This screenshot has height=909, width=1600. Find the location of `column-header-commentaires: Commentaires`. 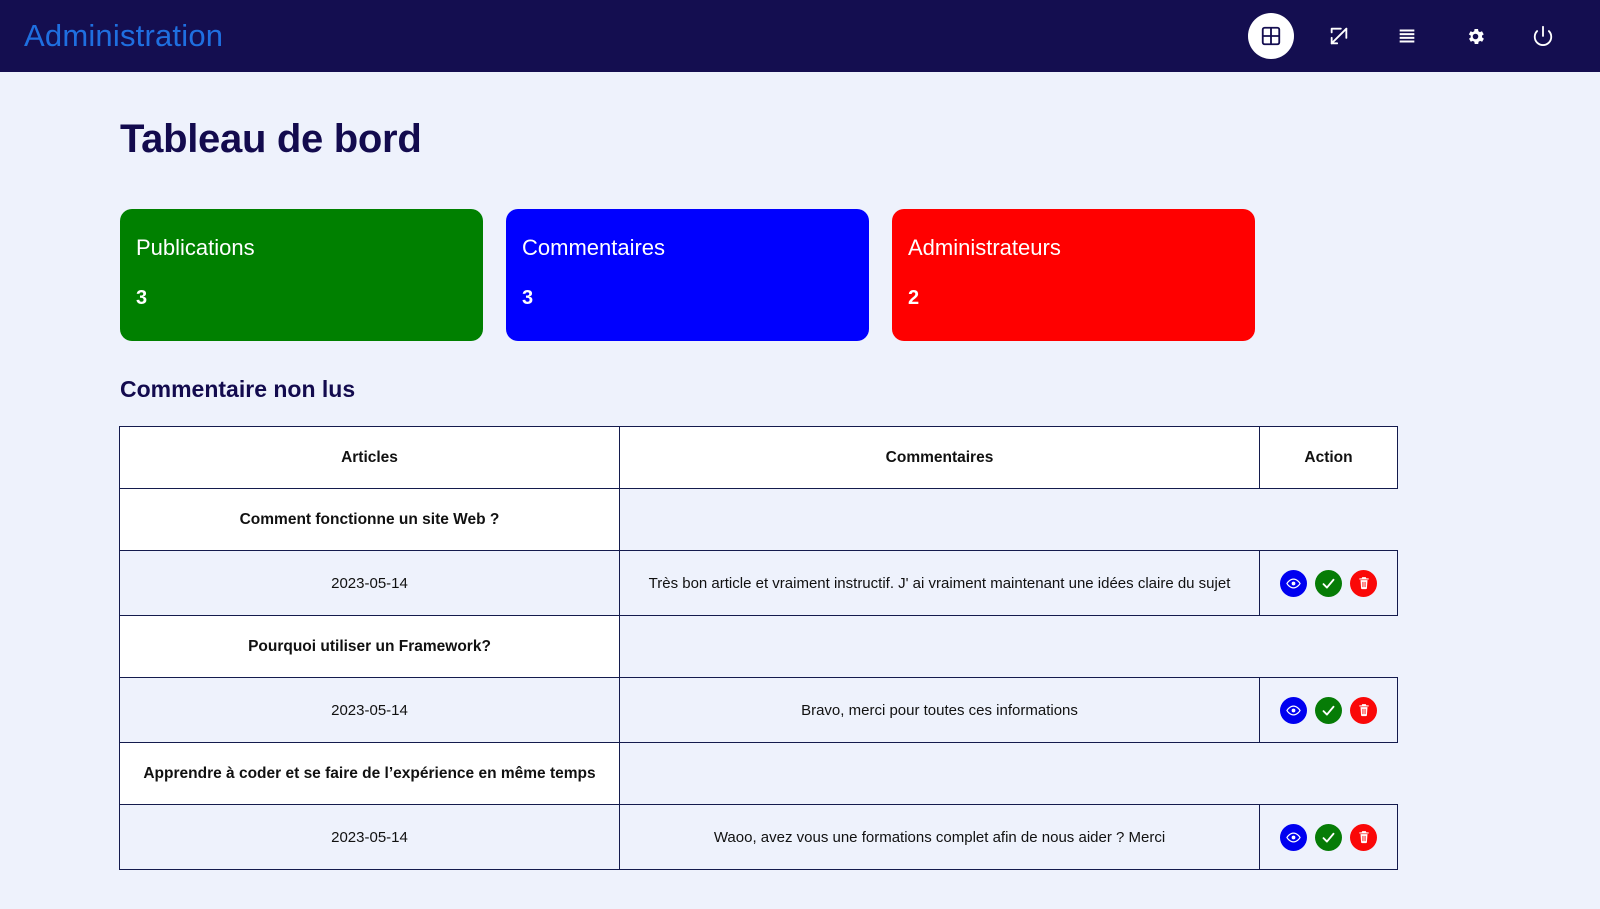

column-header-commentaires: Commentaires is located at coordinates (939, 457).